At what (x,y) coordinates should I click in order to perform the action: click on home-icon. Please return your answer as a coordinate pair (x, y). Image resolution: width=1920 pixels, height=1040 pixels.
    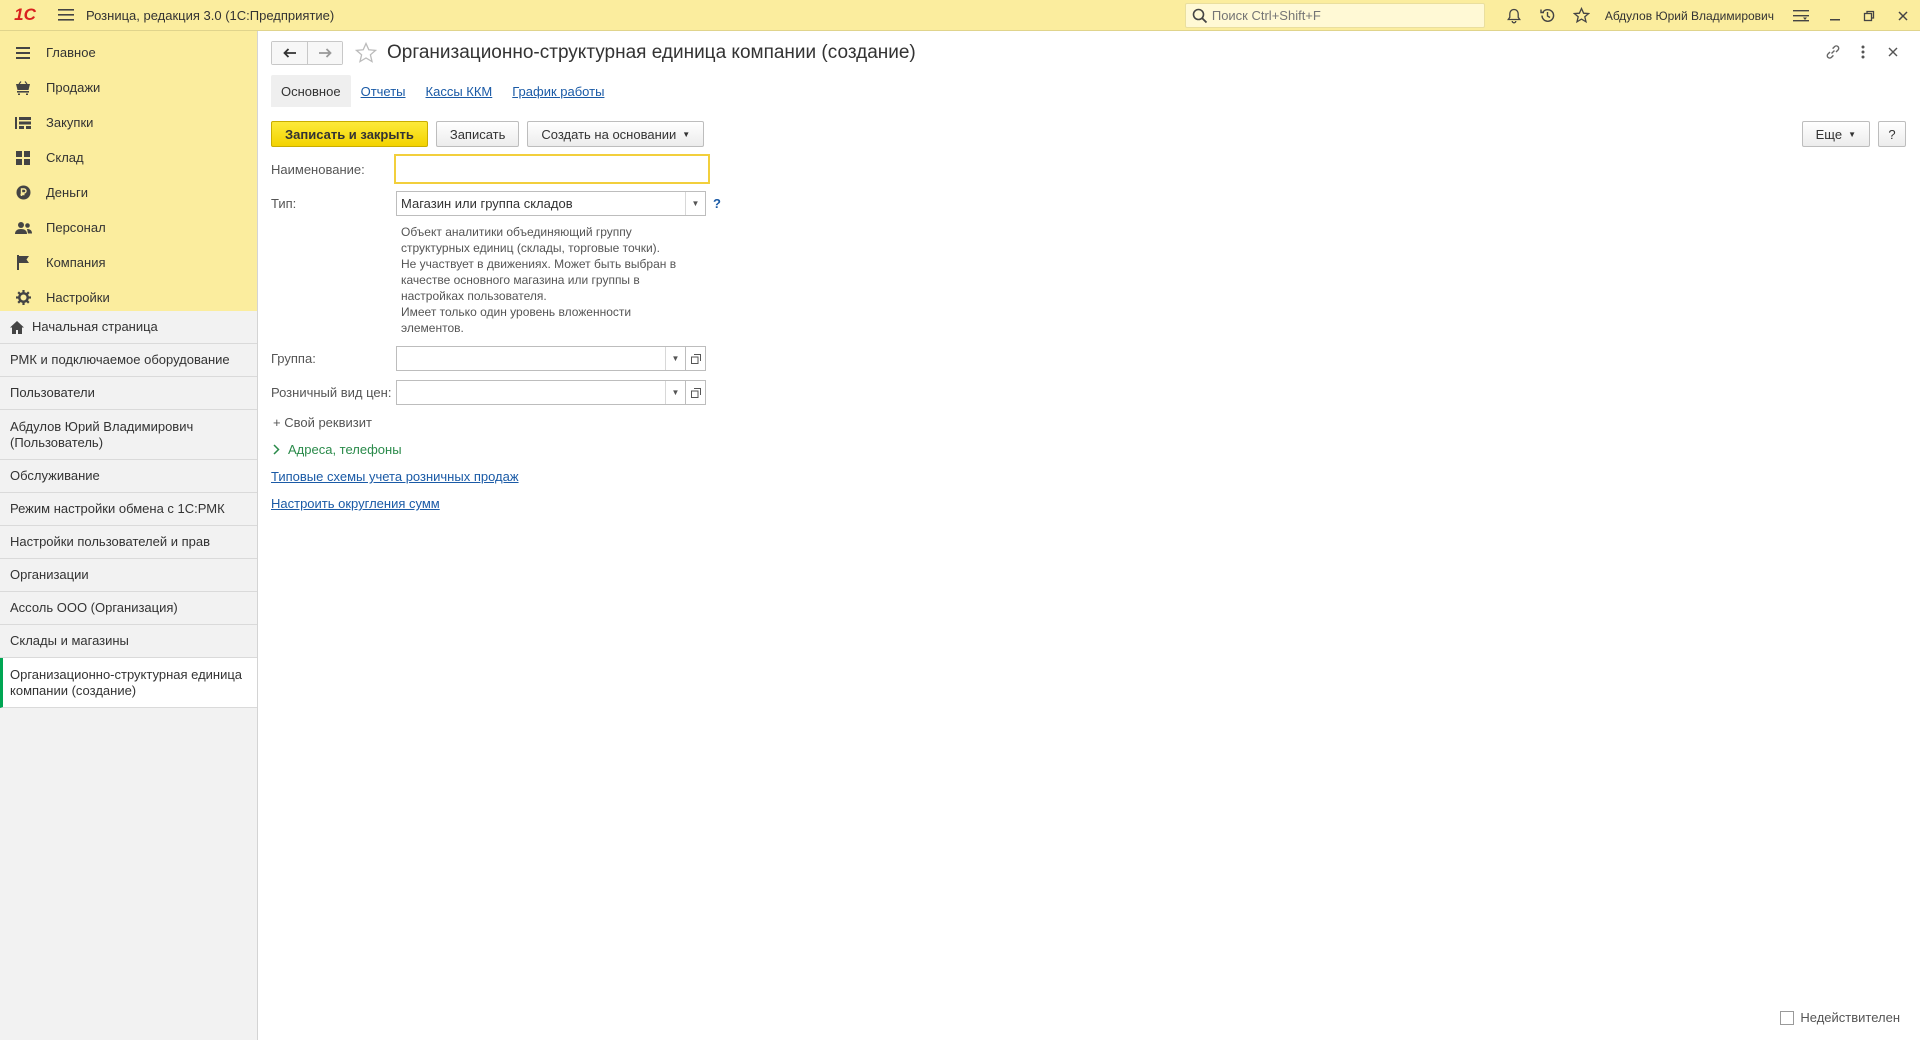
    Looking at the image, I should click on (17, 327).